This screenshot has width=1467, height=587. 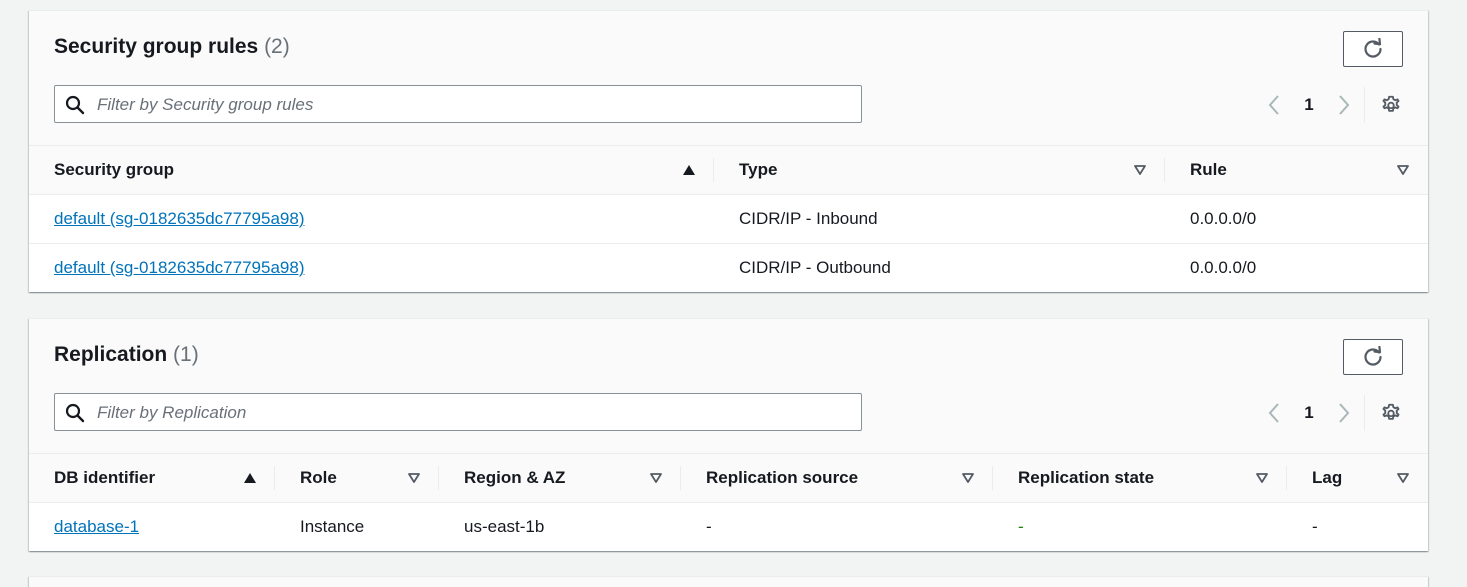 What do you see at coordinates (939, 219) in the screenshot?
I see `cell-type: CIDR/IP - Inbound` at bounding box center [939, 219].